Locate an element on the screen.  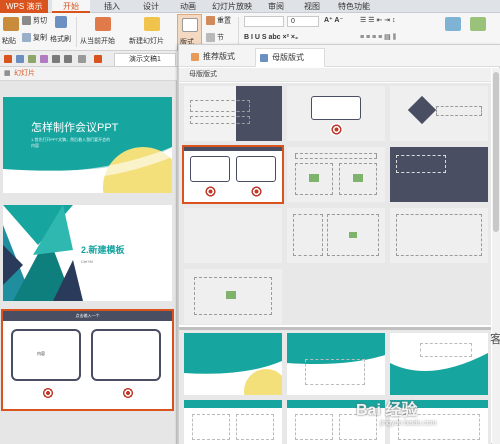
new-slide-icon is located at coordinates (152, 24).